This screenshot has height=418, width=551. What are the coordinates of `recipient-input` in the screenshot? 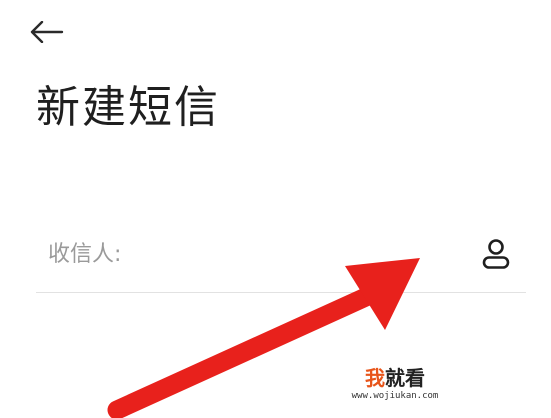 It's located at (246, 254).